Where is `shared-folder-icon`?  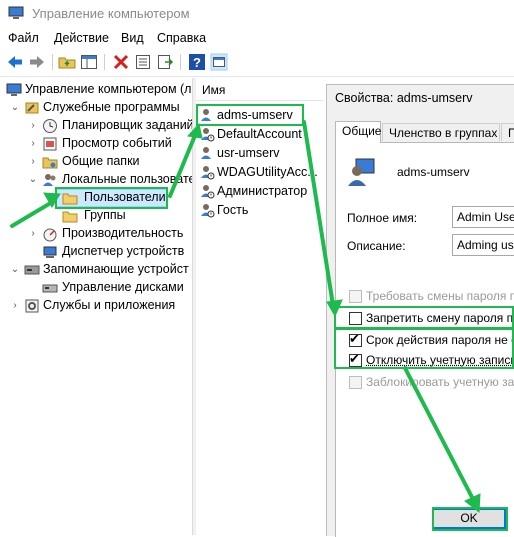
shared-folder-icon is located at coordinates (50, 162).